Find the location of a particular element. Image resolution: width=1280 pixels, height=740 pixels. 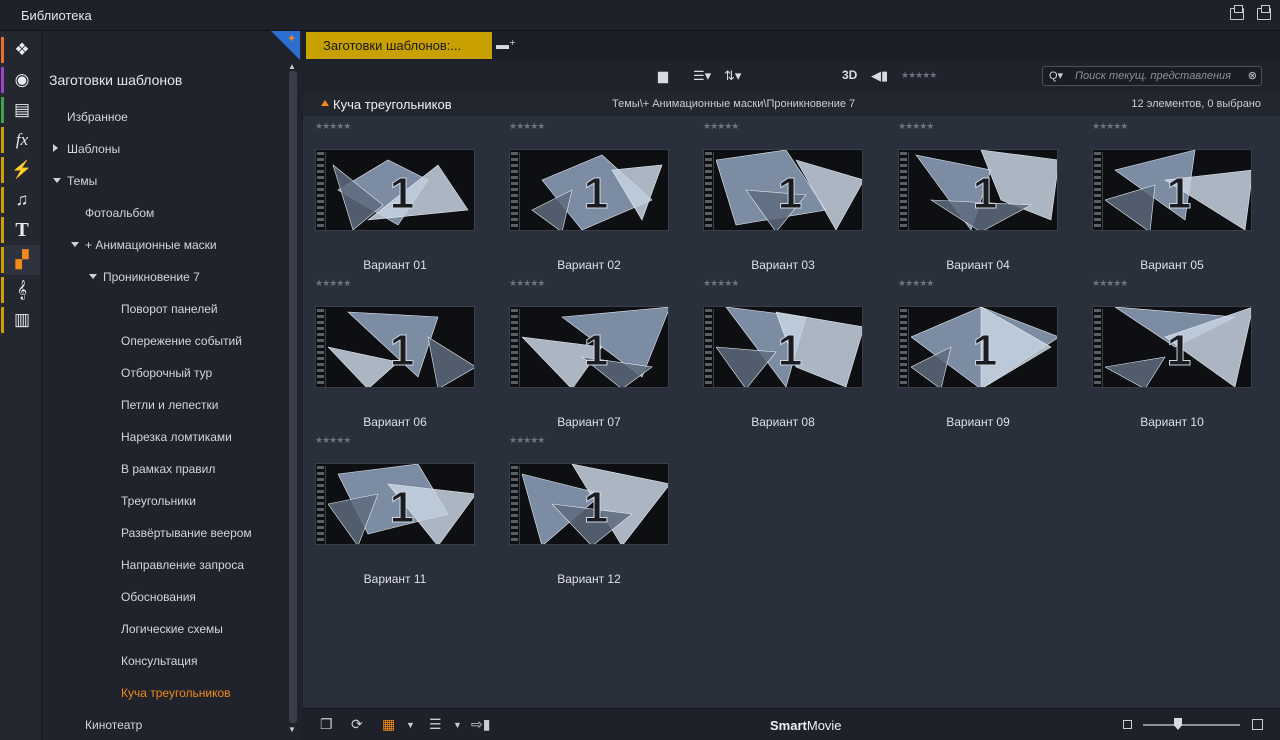

nav-item: Петли и лепестки is located at coordinates (170, 405).